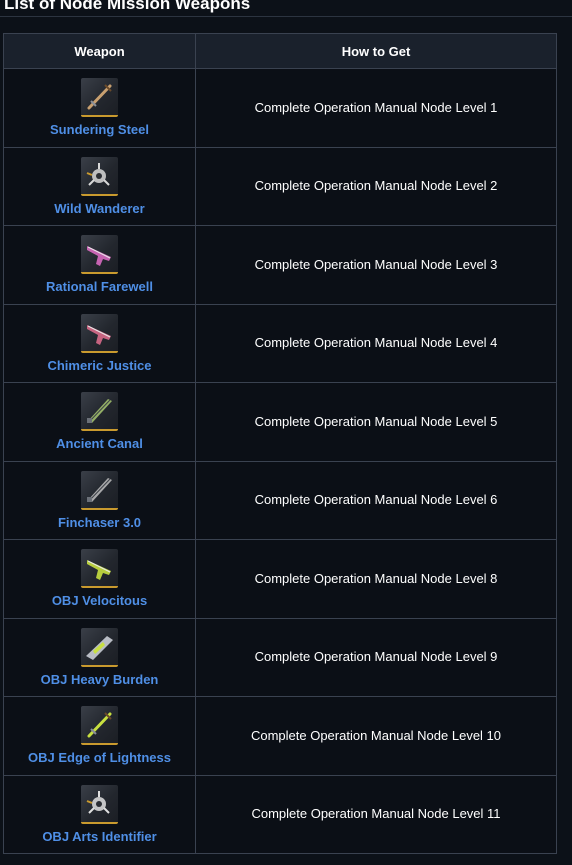 The image size is (572, 865). Describe the element at coordinates (99, 836) in the screenshot. I see `weapon-name-link: OBJ Arts Identifier` at that location.